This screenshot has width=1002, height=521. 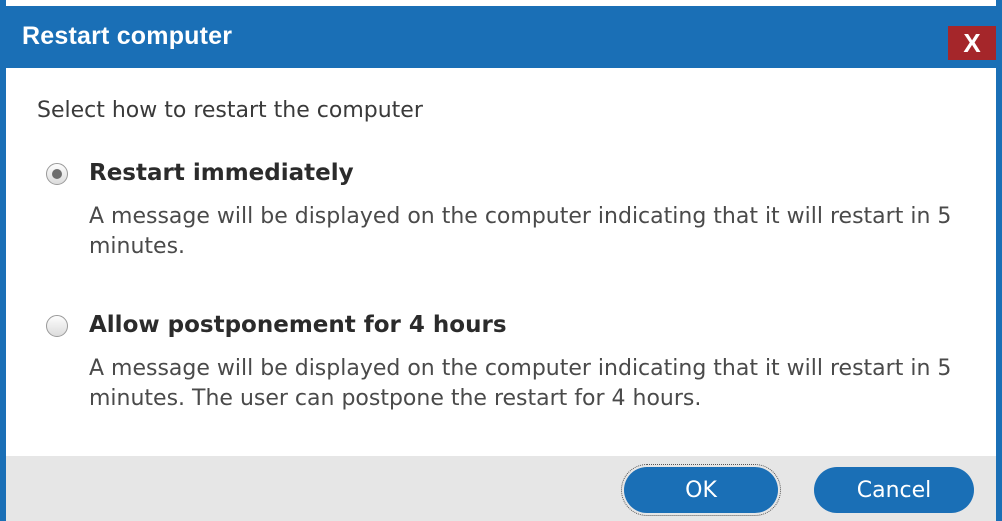 What do you see at coordinates (57, 326) in the screenshot?
I see `radio-allow-postponement` at bounding box center [57, 326].